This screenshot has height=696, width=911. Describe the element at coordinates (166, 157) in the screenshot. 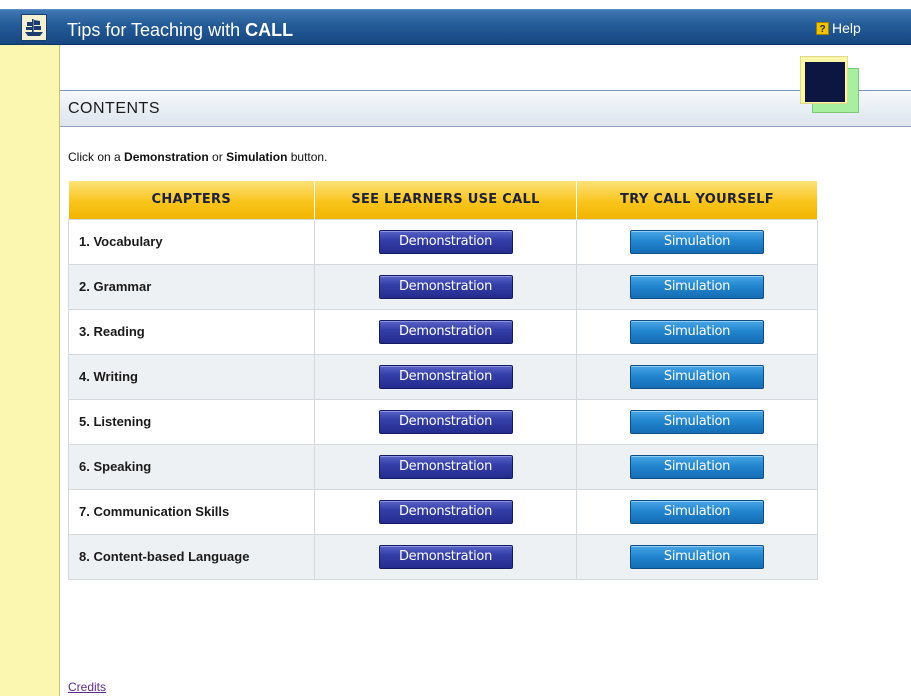

I see `instruction-demo-word: Demonstration` at that location.